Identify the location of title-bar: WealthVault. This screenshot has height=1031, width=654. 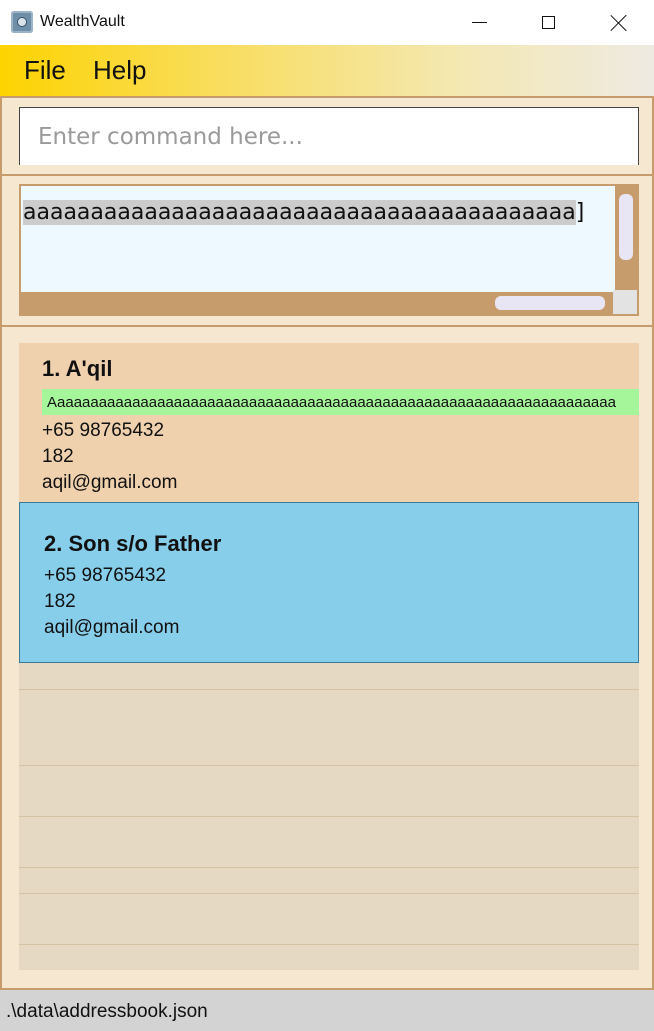
(327, 22).